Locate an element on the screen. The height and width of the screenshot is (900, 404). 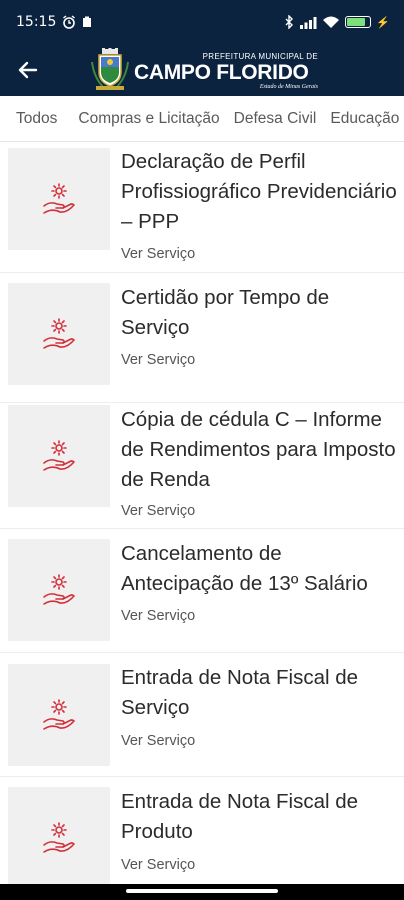
service-title: Certidão por Tempo de Serviço is located at coordinates (225, 312).